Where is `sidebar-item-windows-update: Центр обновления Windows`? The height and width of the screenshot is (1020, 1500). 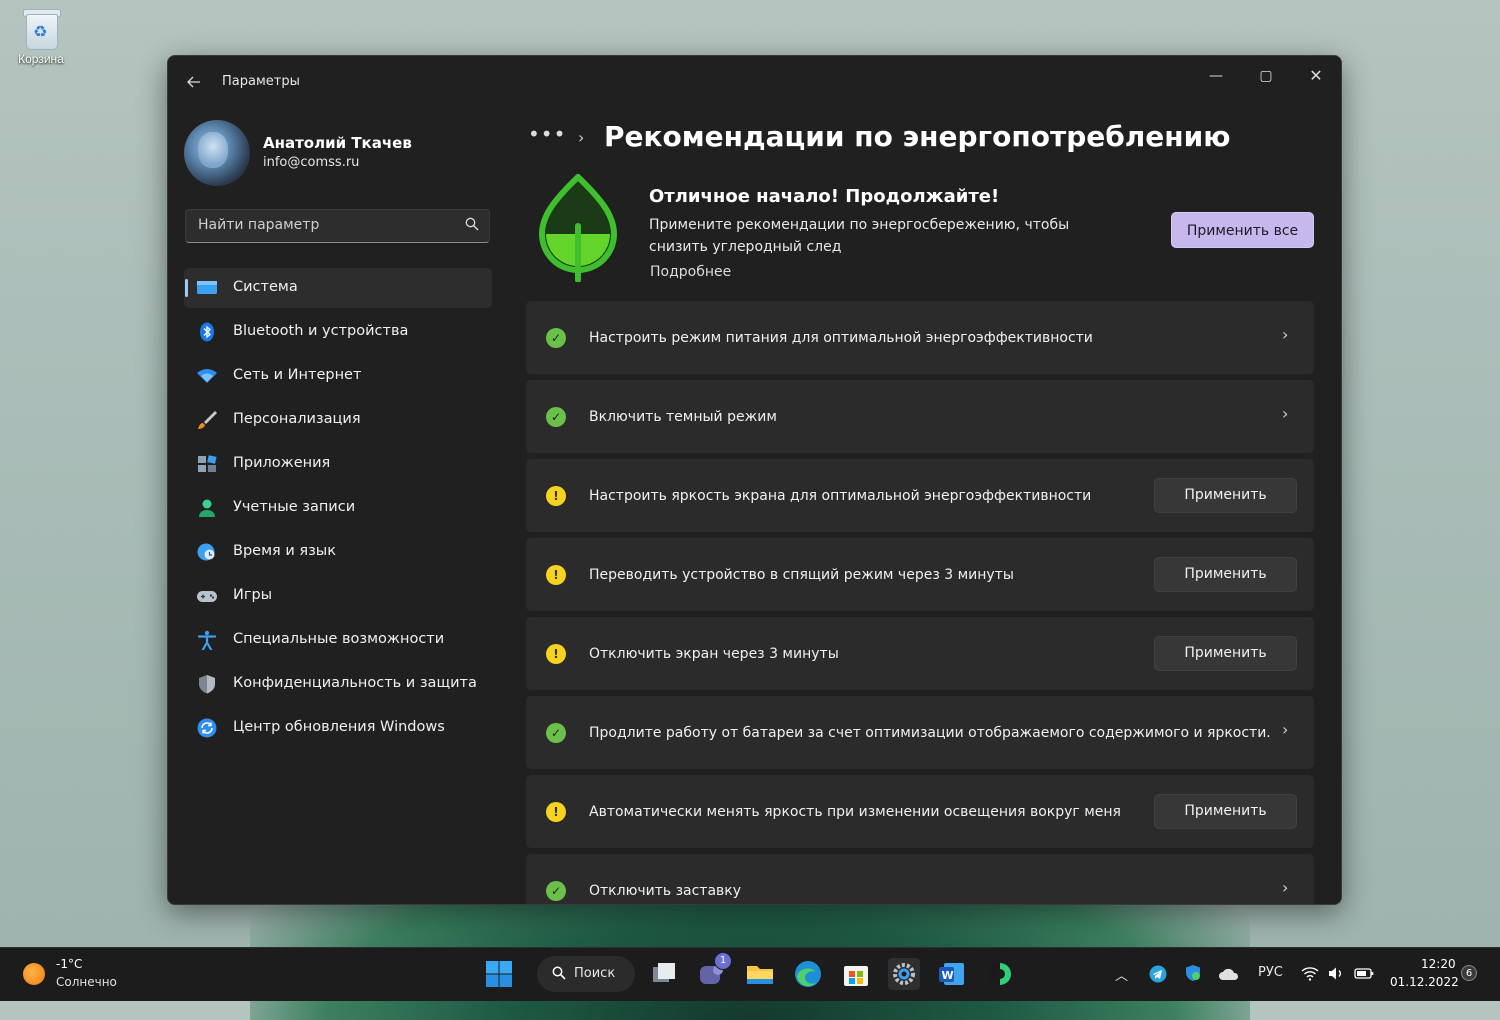
sidebar-item-windows-update: Центр обновления Windows is located at coordinates (338, 728).